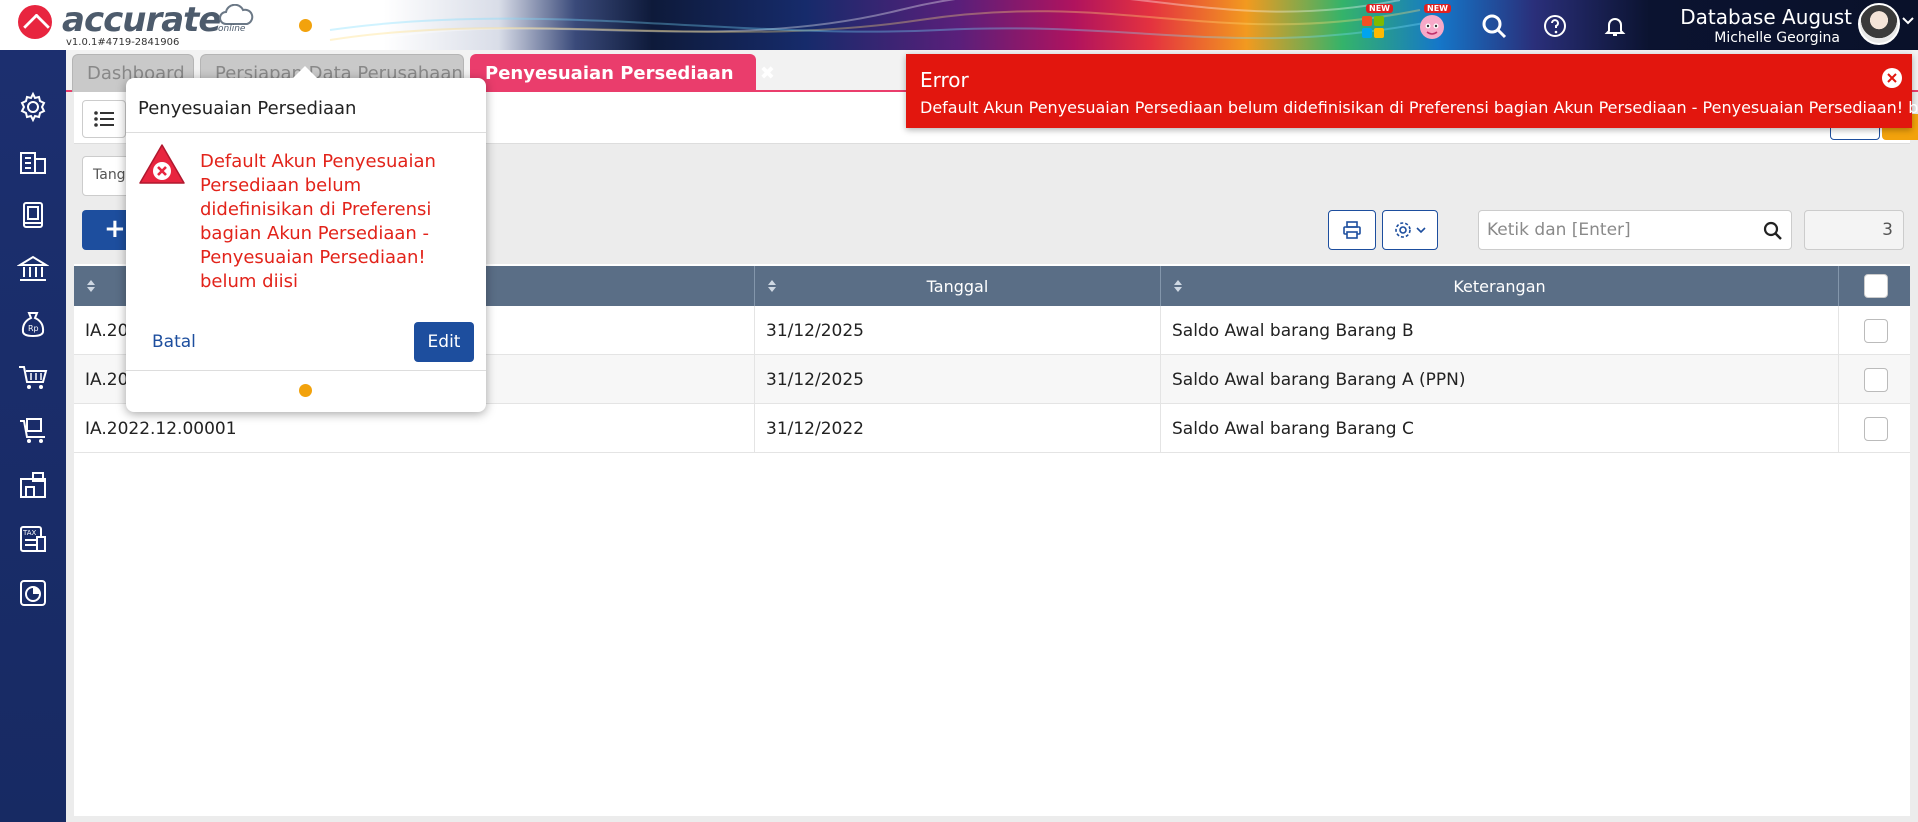  I want to click on warehouse-icon, so click(33, 485).